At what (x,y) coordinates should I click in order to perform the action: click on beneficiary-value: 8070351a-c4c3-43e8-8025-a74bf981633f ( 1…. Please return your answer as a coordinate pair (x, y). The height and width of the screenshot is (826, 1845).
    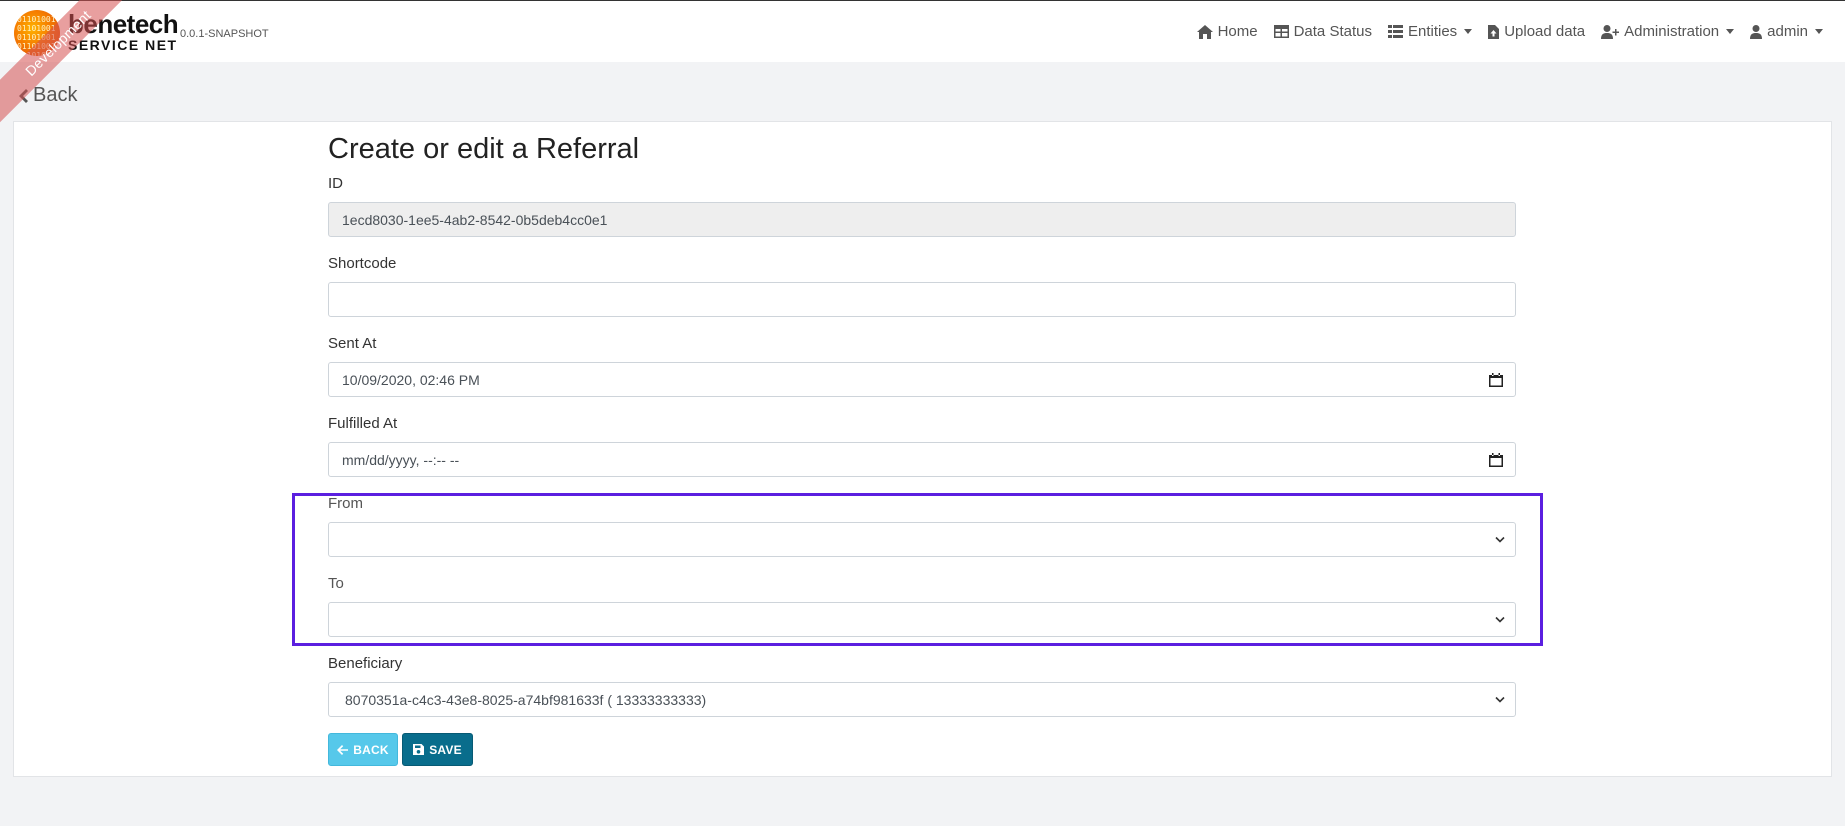
    Looking at the image, I should click on (526, 699).